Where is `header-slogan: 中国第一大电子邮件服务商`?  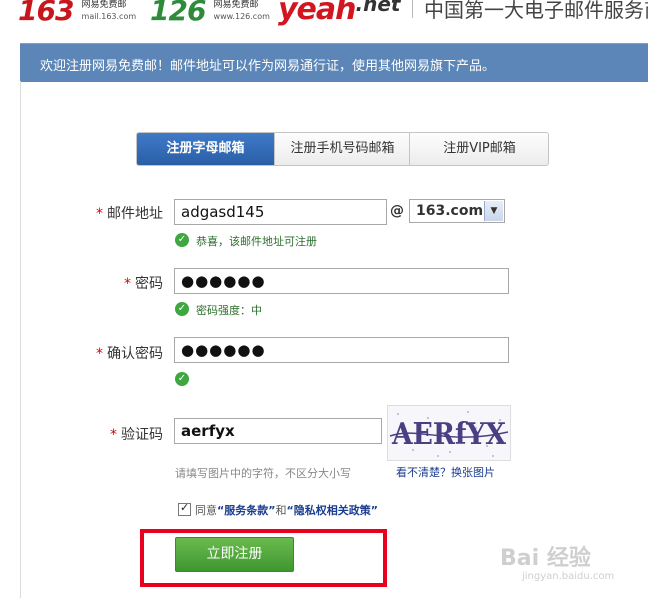
header-slogan: 中国第一大电子邮件服务商 is located at coordinates (536, 11).